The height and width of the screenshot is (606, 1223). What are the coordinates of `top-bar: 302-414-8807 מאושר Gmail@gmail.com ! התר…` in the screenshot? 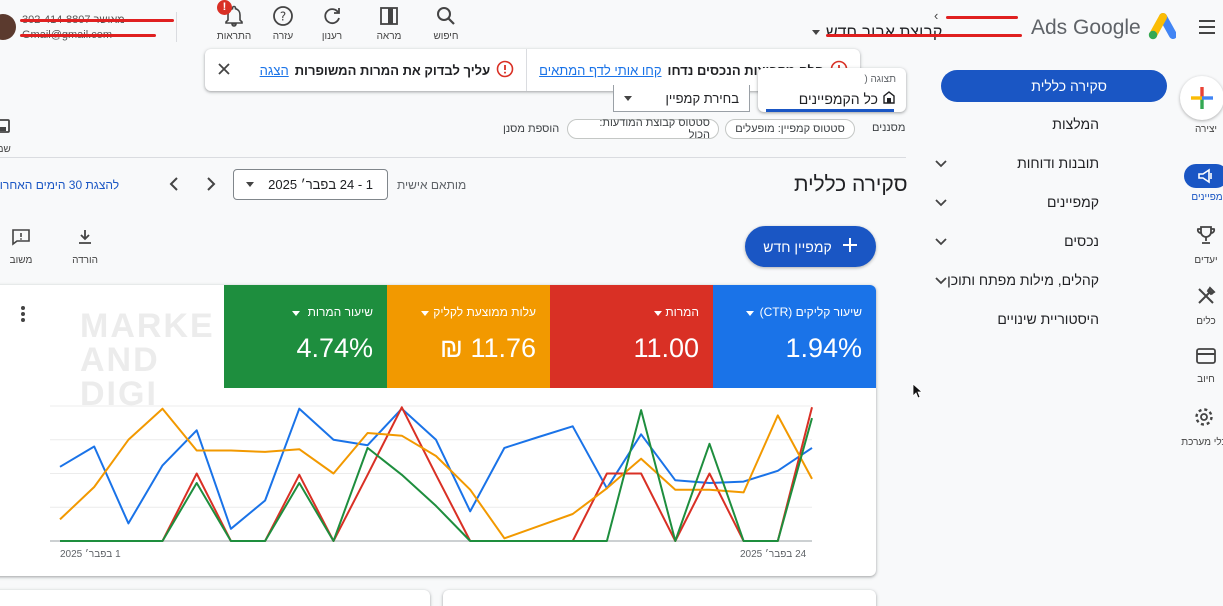 It's located at (611, 27).